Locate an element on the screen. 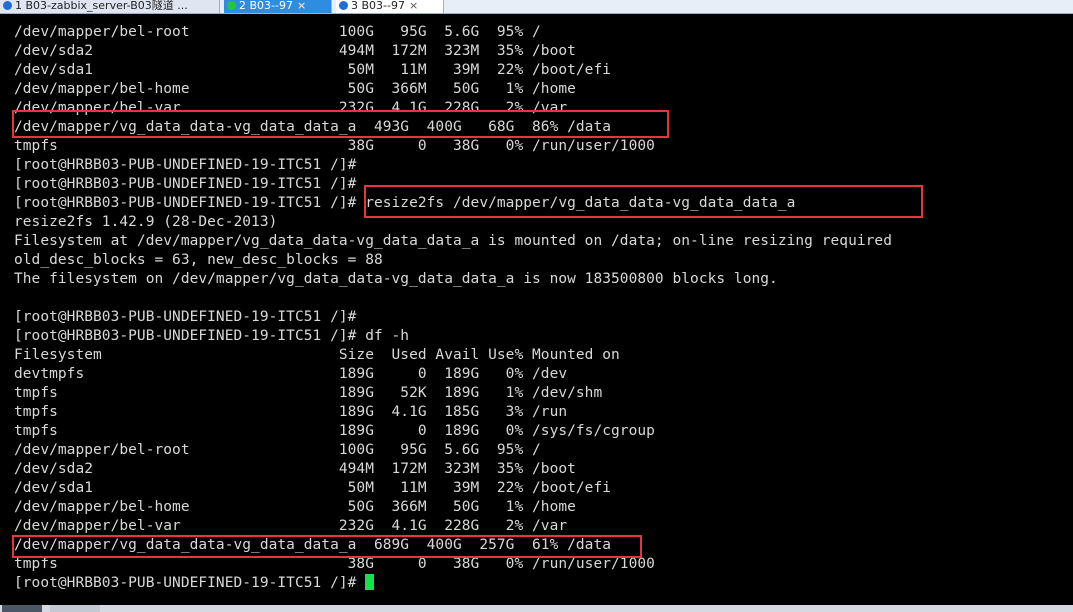  terminal-line: devtmpfs 189G 0 189G 0% /dev is located at coordinates (291, 374).